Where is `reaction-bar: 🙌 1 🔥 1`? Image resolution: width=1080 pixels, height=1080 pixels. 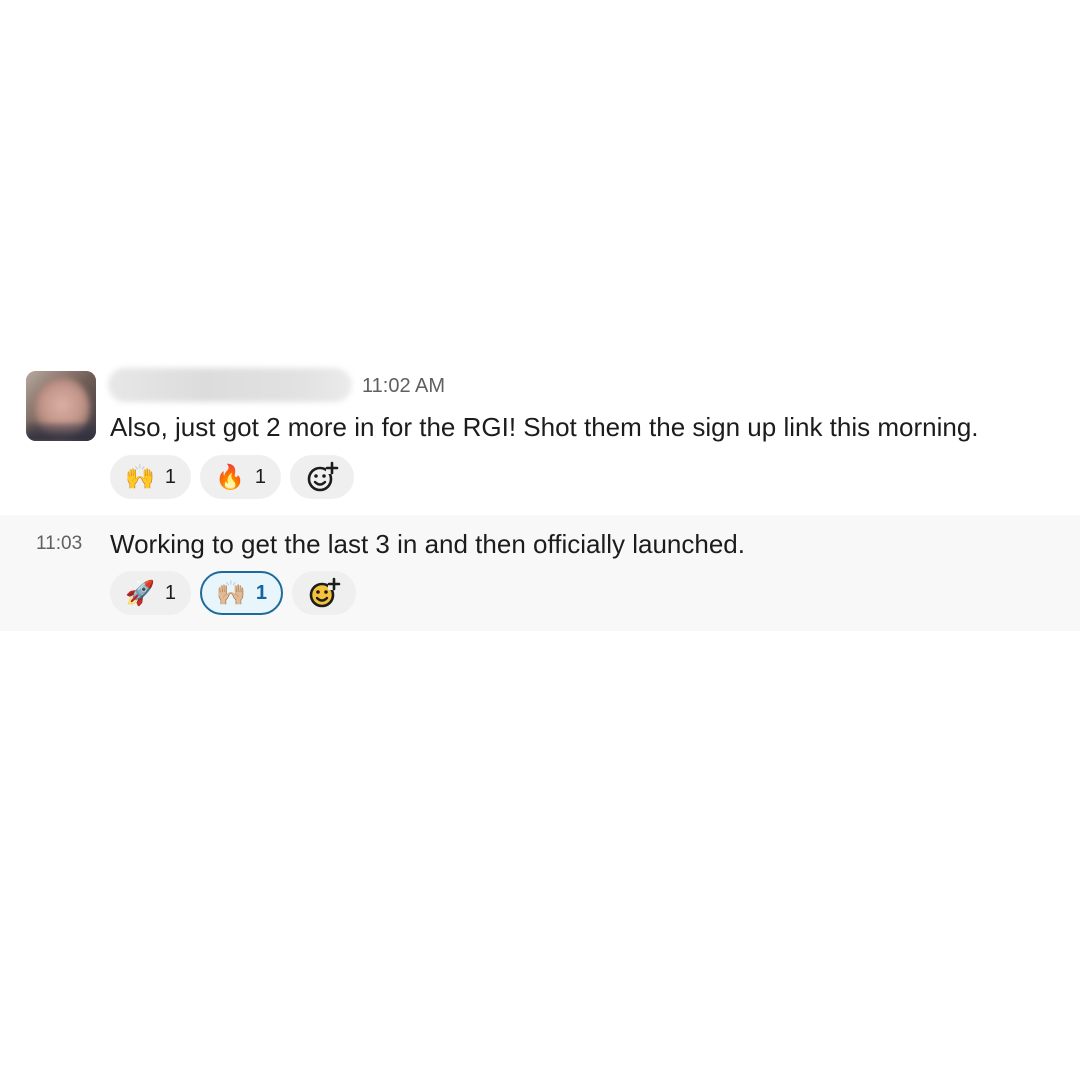 reaction-bar: 🙌 1 🔥 1 is located at coordinates (232, 477).